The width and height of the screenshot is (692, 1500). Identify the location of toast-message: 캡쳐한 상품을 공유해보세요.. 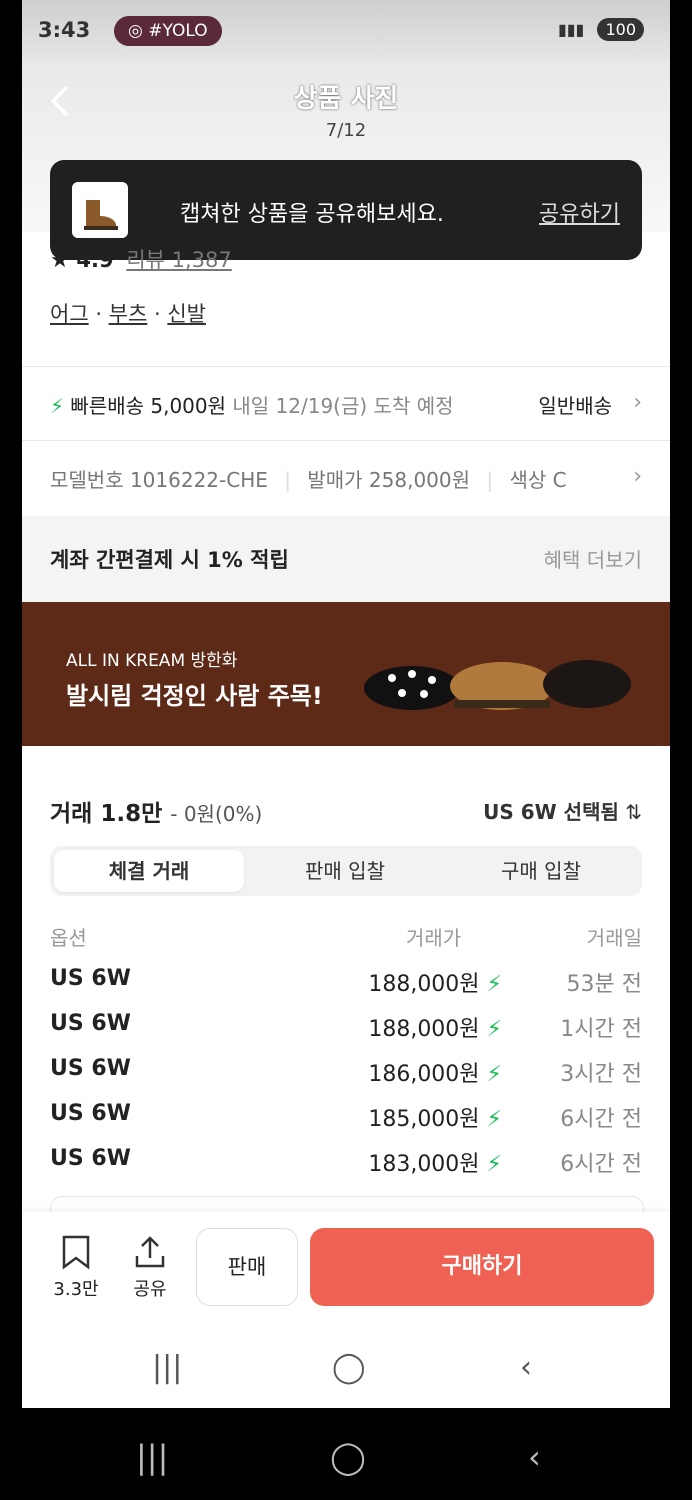
(312, 214).